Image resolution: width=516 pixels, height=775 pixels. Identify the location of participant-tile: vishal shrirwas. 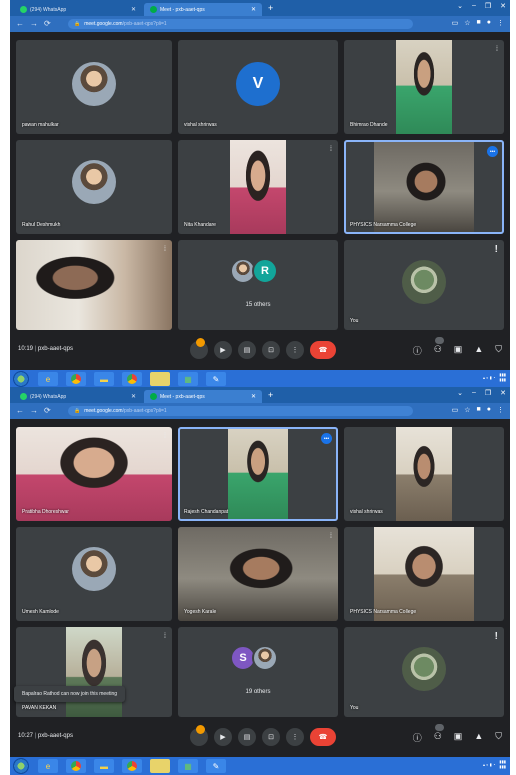
(424, 474).